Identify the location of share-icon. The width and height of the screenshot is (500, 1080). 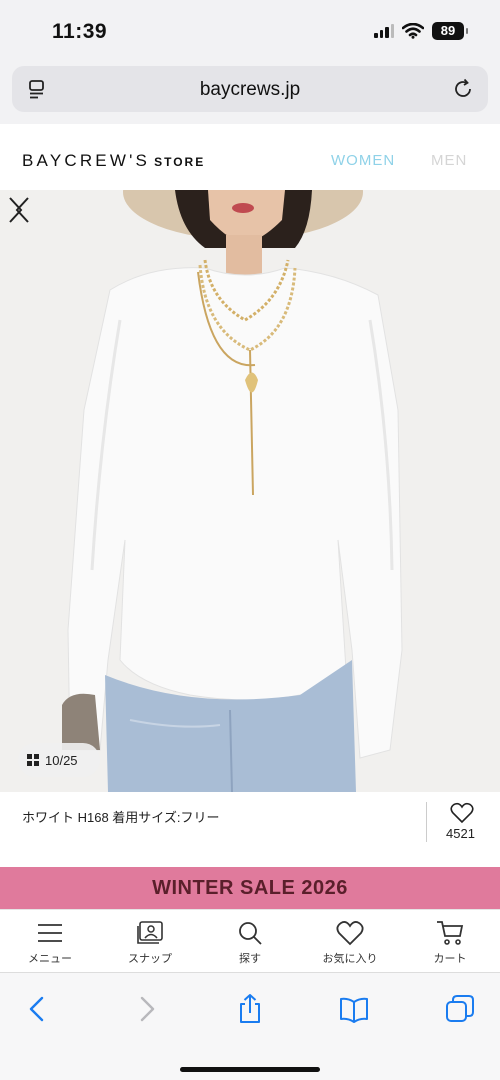
(250, 1009).